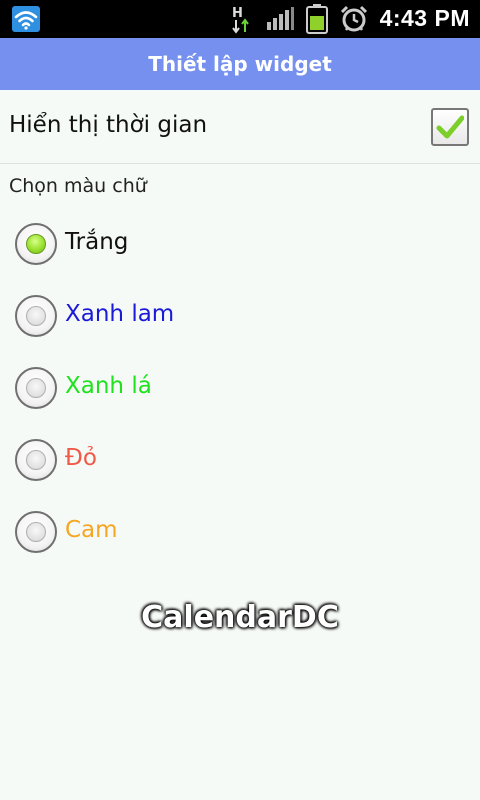 Image resolution: width=480 pixels, height=800 pixels. I want to click on radio-button-blue, so click(36, 316).